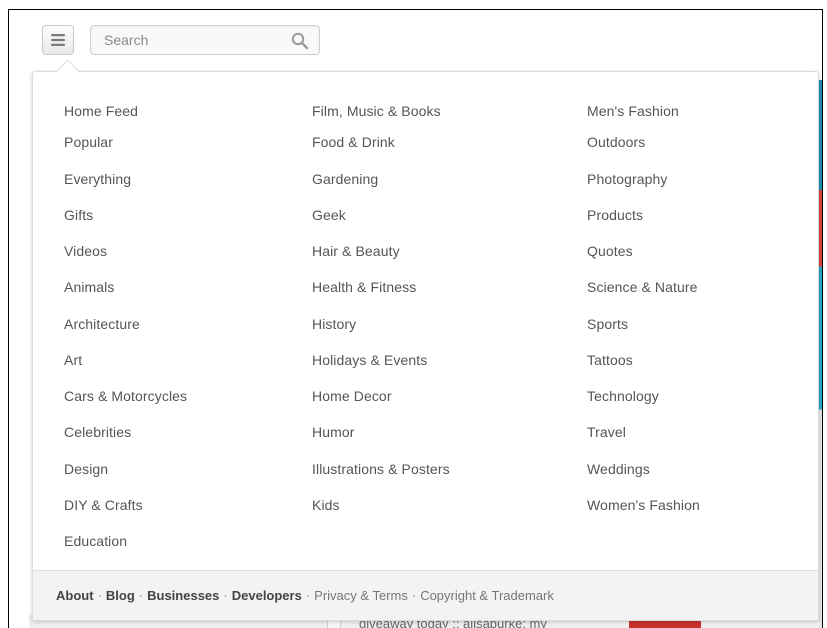 This screenshot has height=628, width=827. Describe the element at coordinates (364, 287) in the screenshot. I see `category-link-health-and-fitness: Health & Fitness` at that location.